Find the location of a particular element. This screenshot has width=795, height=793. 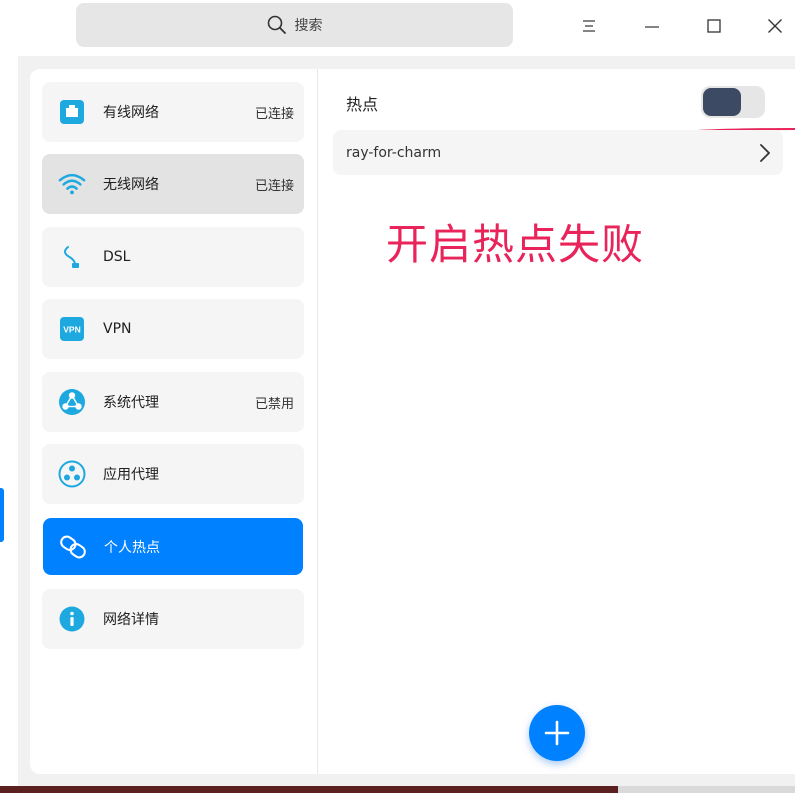

search-box: 搜索 is located at coordinates (294, 25).